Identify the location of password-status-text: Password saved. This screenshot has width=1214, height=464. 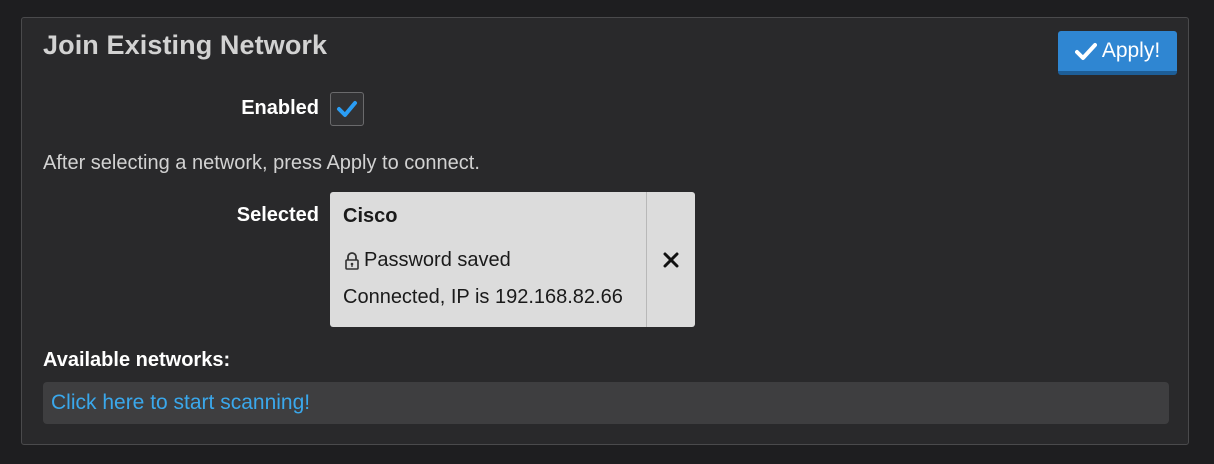
(437, 260).